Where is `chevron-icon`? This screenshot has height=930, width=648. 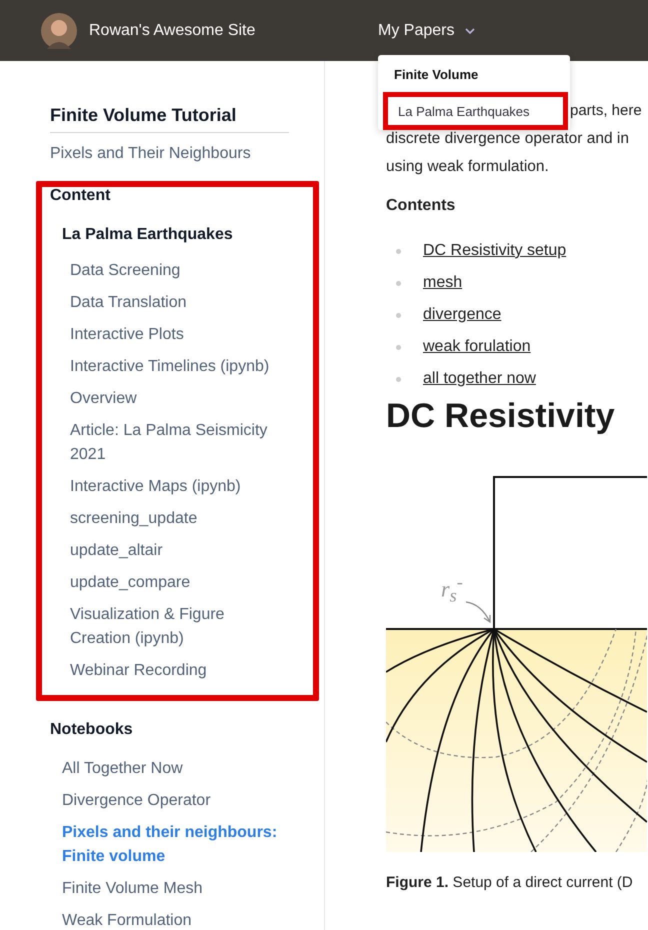 chevron-icon is located at coordinates (470, 30).